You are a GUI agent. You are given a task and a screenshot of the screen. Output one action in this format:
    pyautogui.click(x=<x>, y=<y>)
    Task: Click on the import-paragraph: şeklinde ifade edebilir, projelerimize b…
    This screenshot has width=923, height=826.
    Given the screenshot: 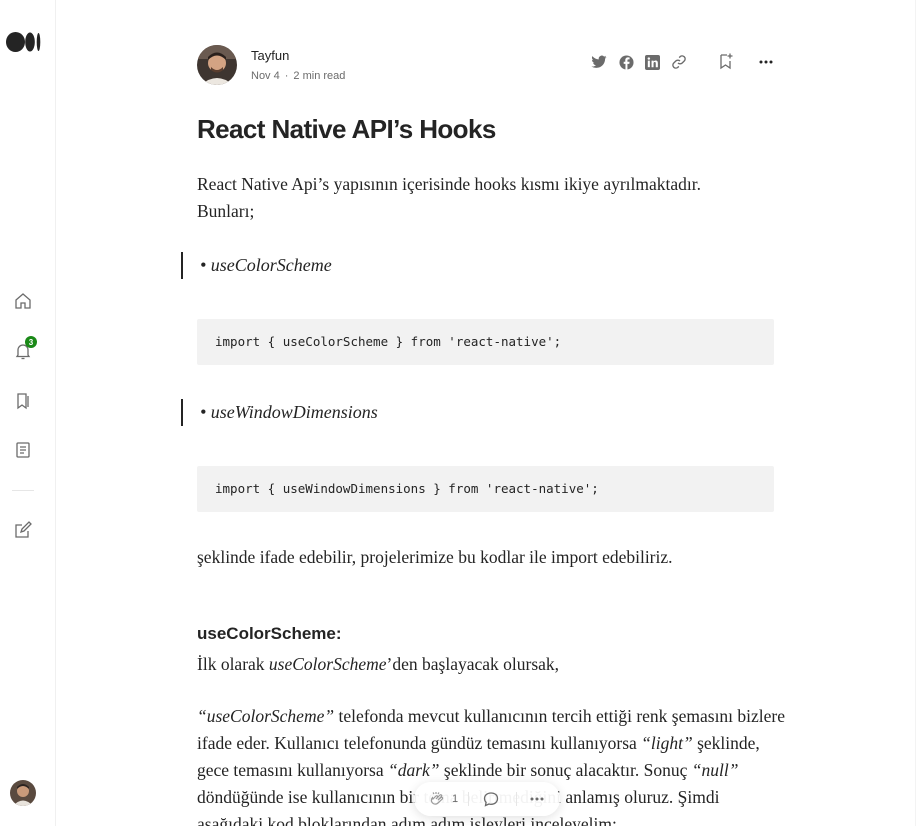 What is the action you would take?
    pyautogui.click(x=435, y=557)
    